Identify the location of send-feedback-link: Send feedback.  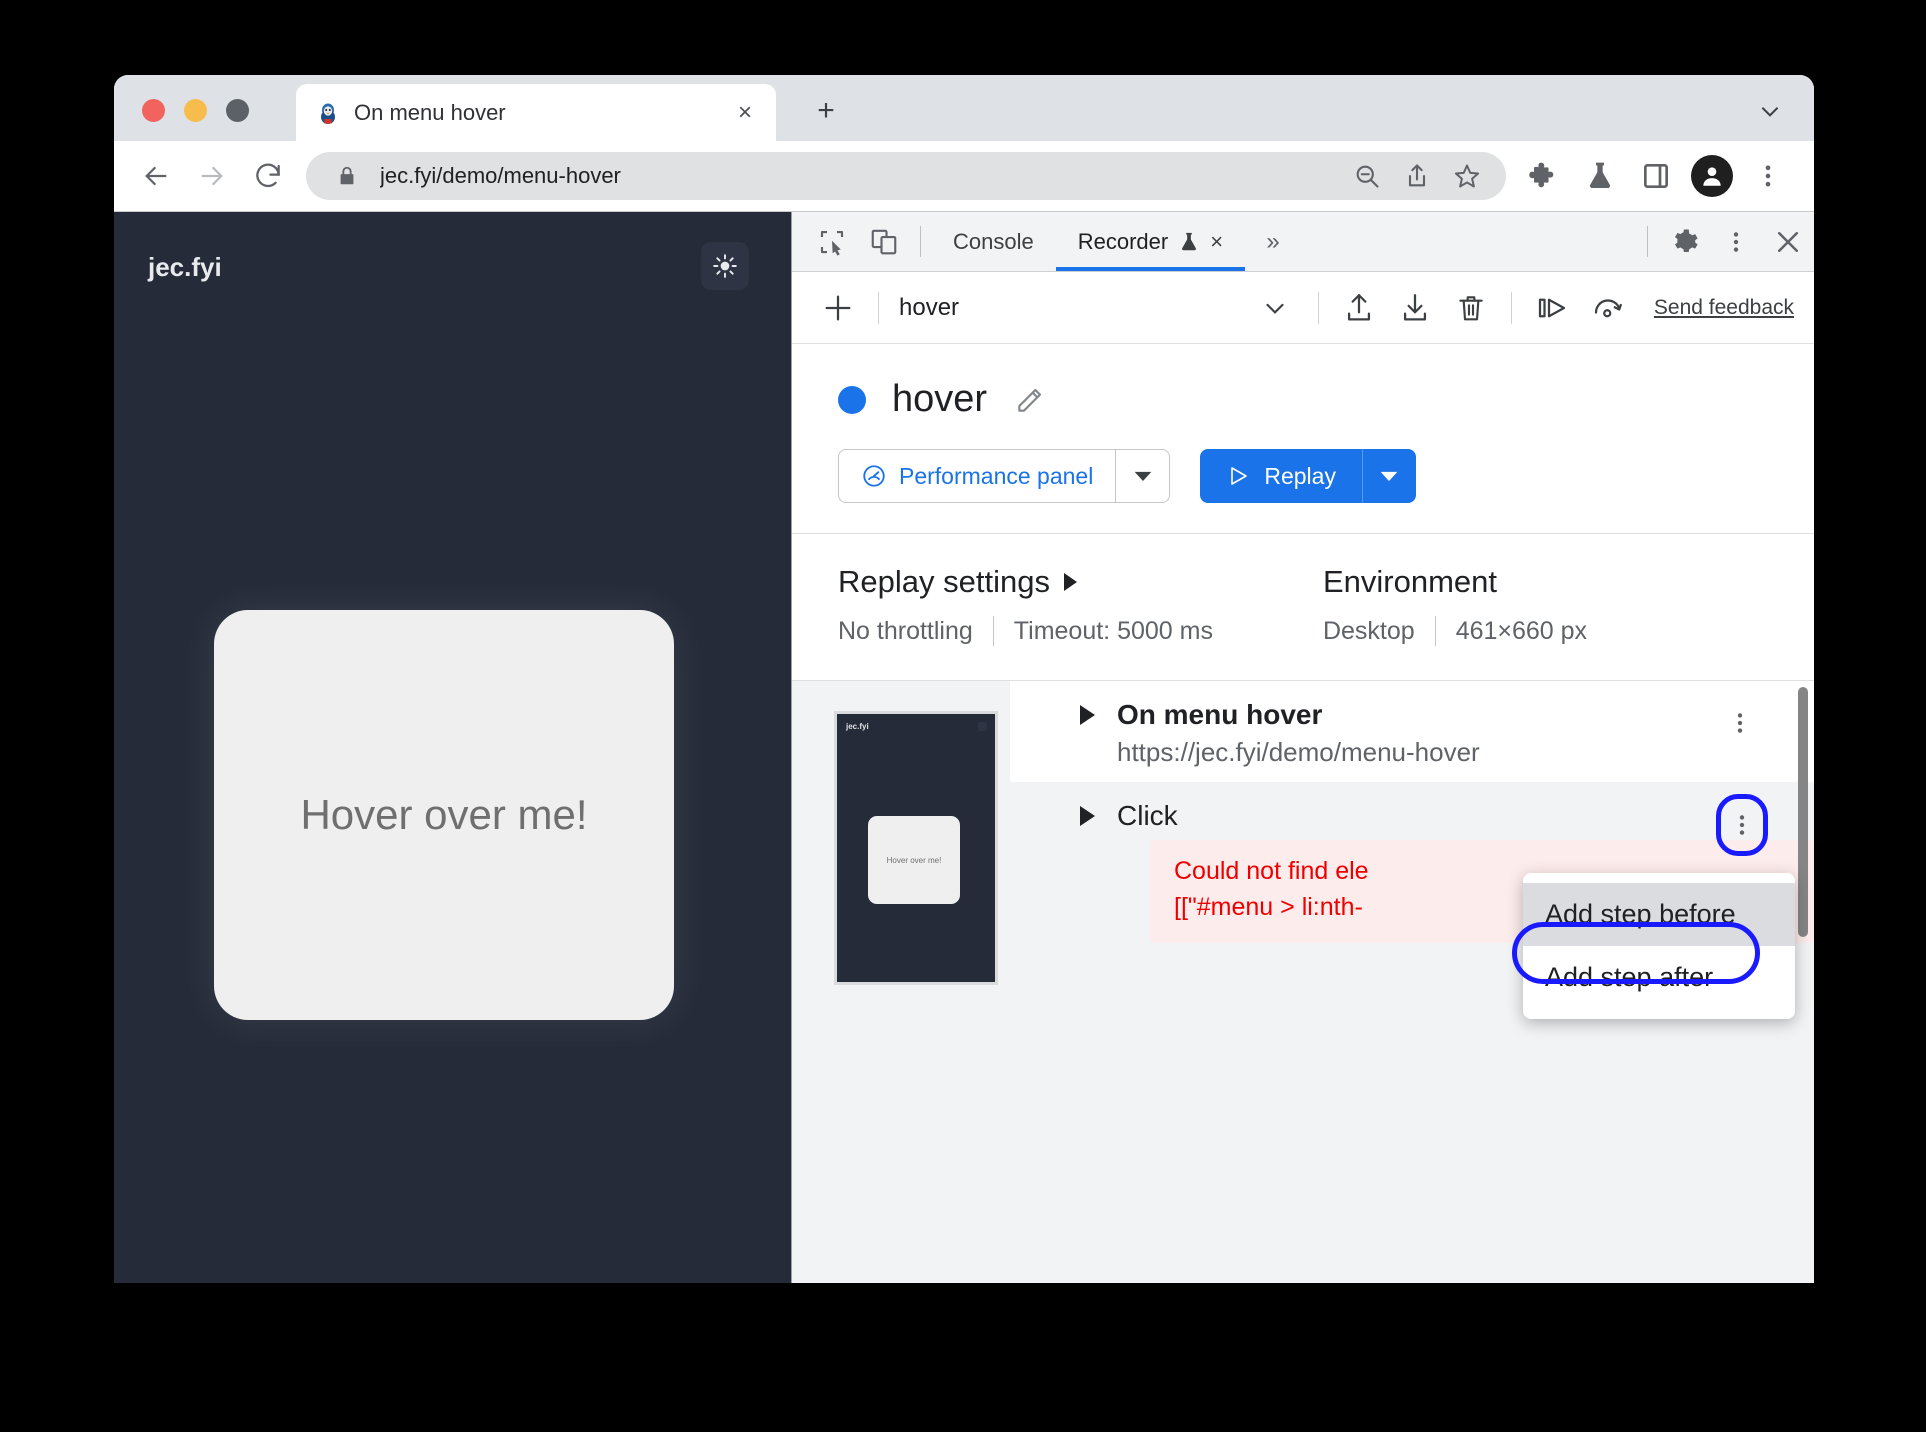
(1724, 308).